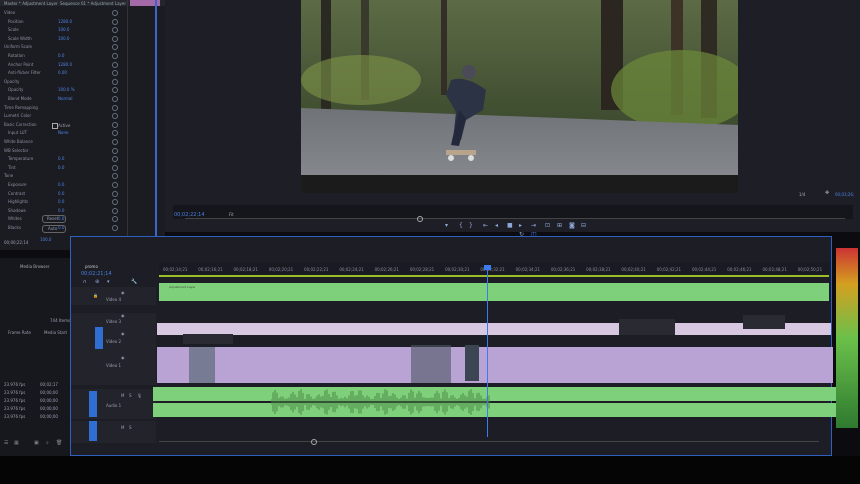 The width and height of the screenshot is (860, 484). Describe the element at coordinates (231, 214) in the screenshot. I see `fit-dropdown: Fit` at that location.